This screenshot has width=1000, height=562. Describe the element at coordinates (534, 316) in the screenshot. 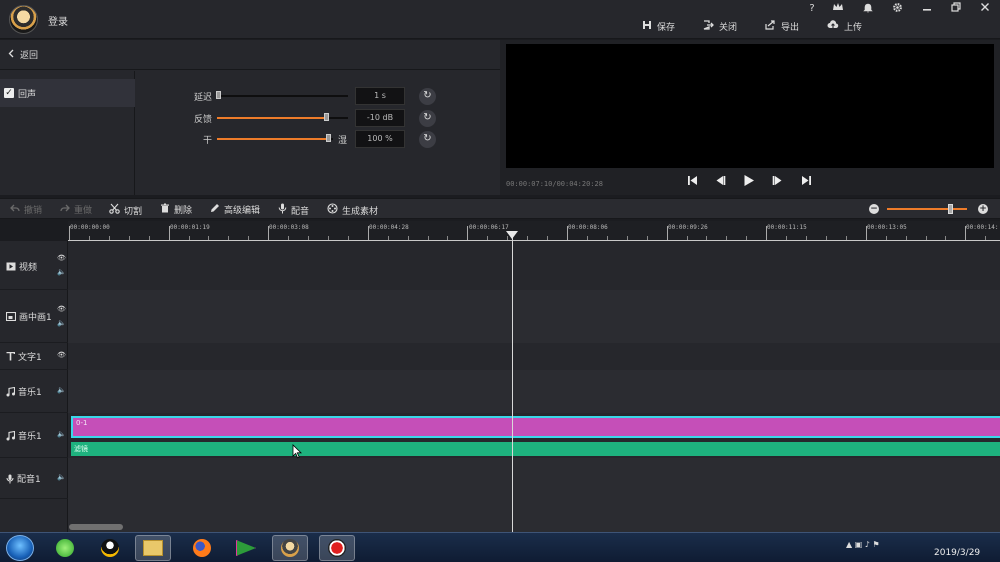

I see `lane-pip` at that location.